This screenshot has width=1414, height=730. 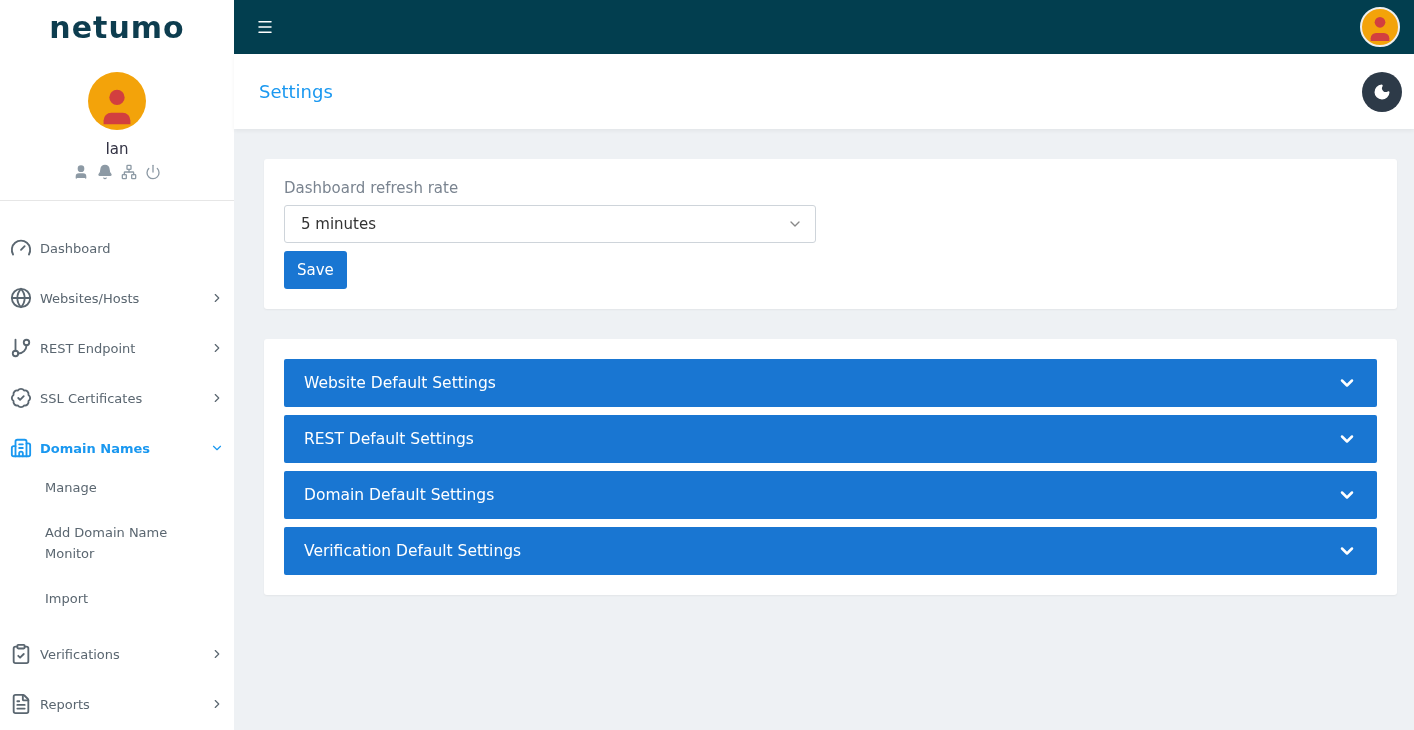 I want to click on nav-item: Dashboard, so click(x=117, y=248).